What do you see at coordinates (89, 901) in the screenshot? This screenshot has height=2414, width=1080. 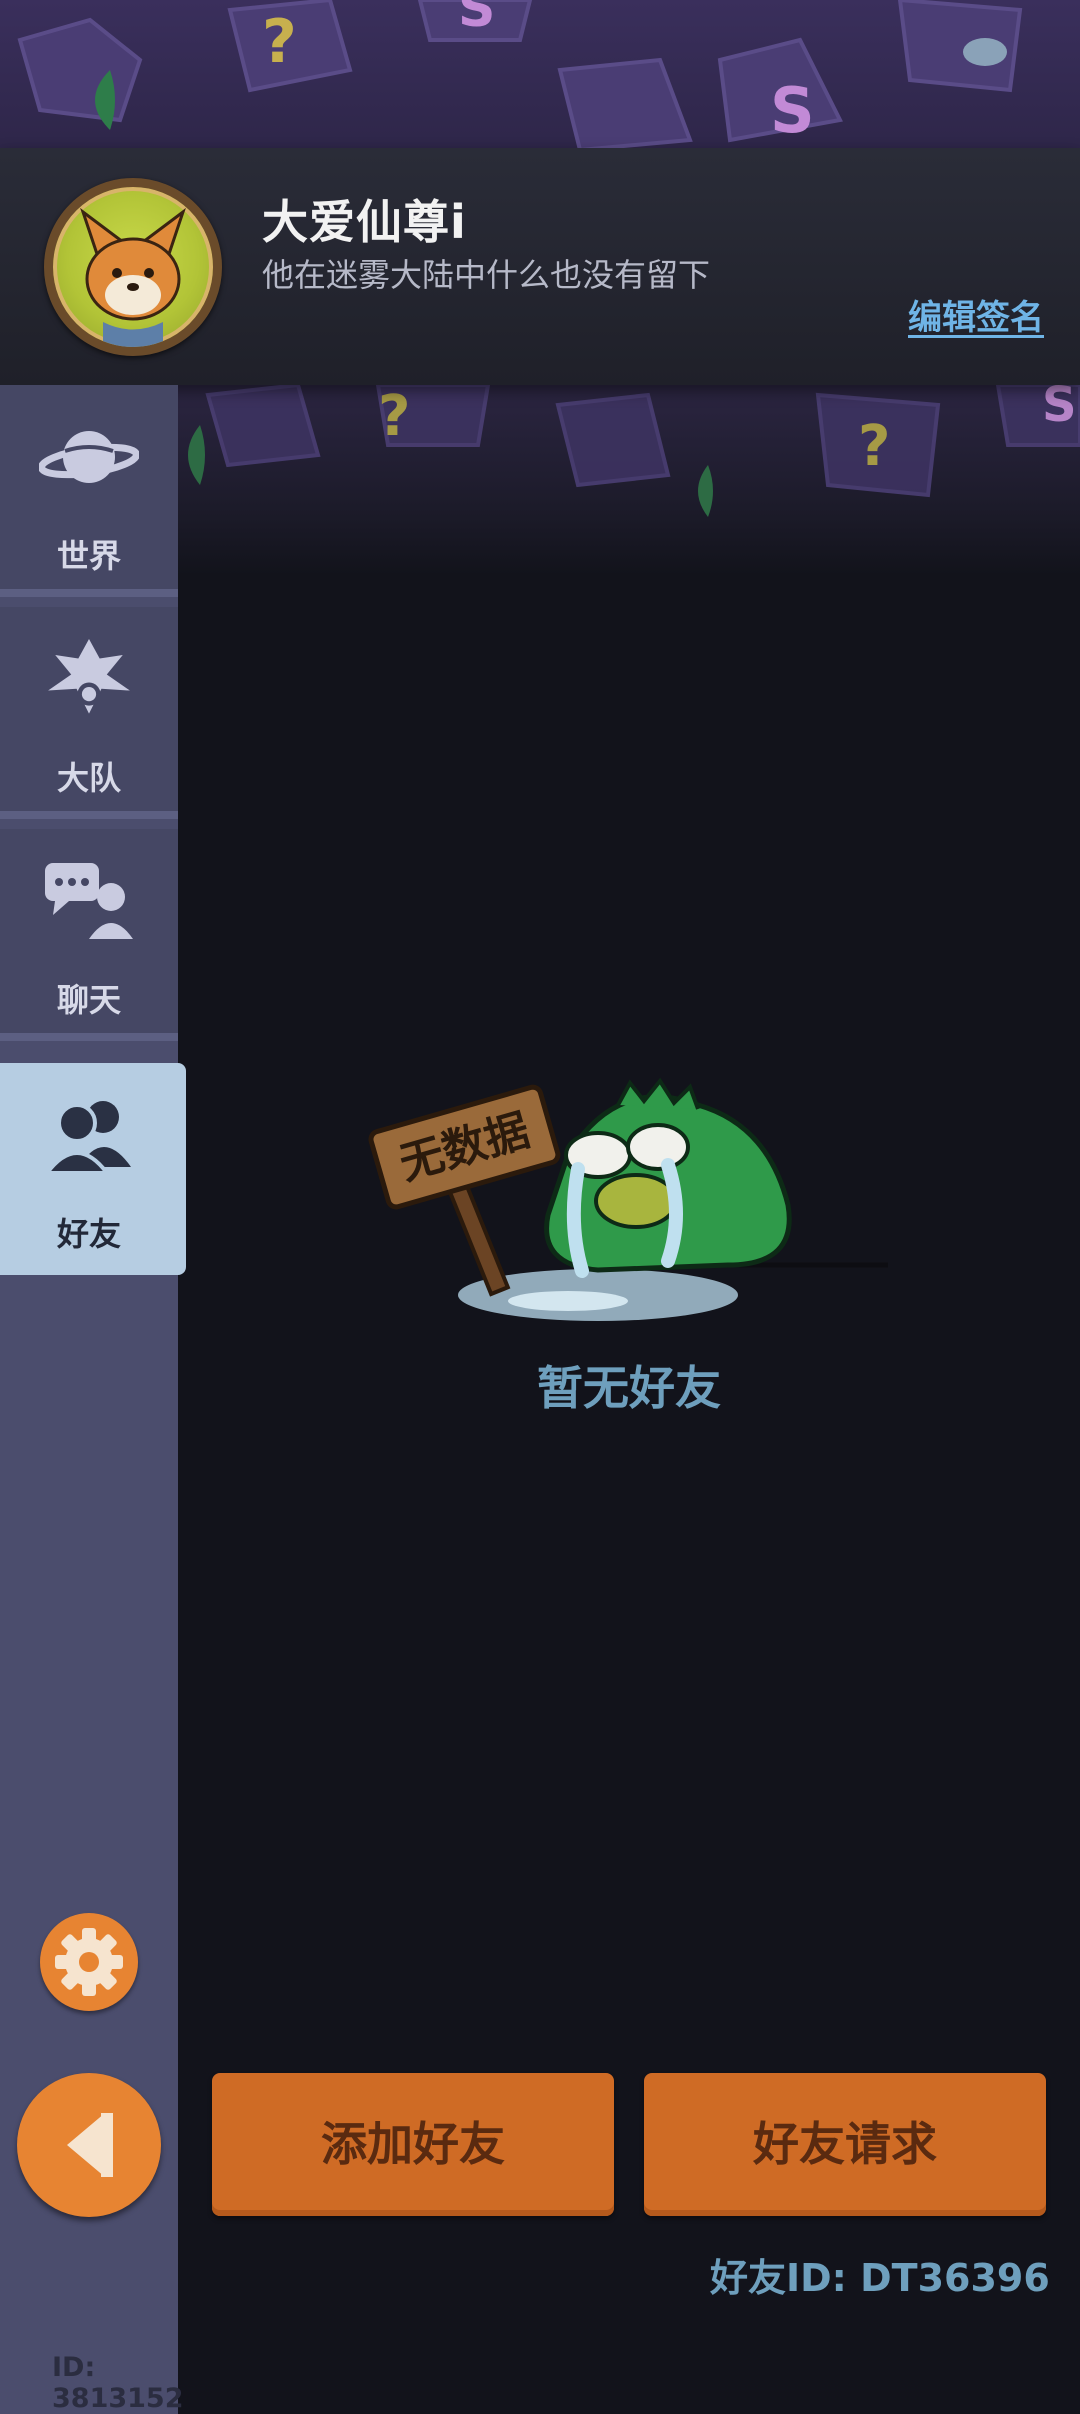 I see `chat-icon` at bounding box center [89, 901].